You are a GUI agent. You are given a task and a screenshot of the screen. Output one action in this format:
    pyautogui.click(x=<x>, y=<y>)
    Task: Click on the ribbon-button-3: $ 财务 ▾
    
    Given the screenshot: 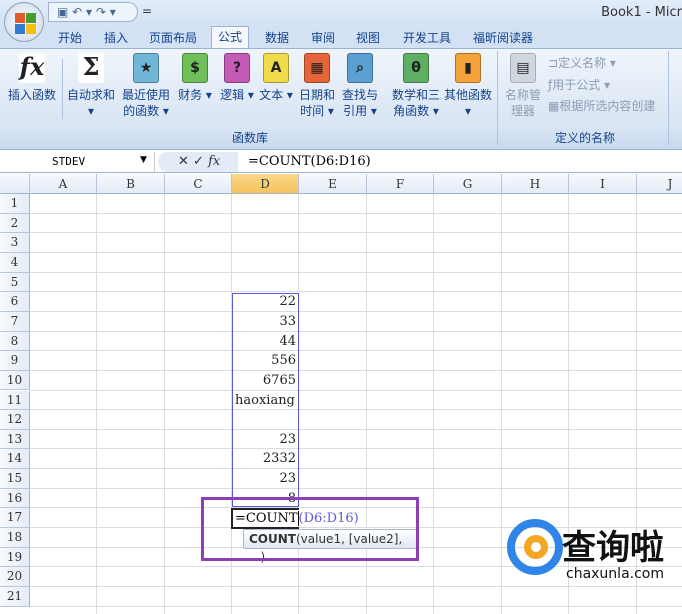 What is the action you would take?
    pyautogui.click(x=195, y=78)
    